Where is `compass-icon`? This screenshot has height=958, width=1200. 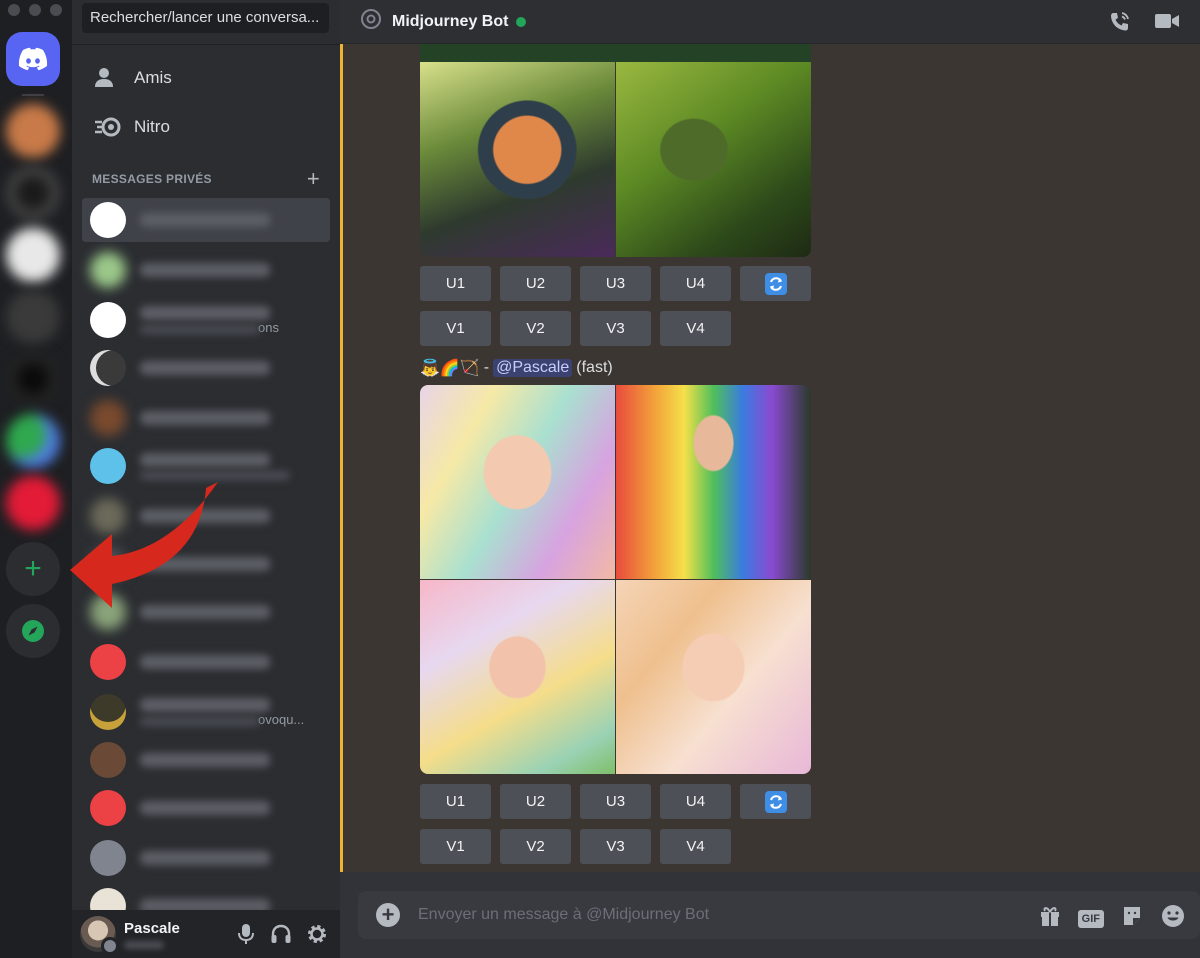
compass-icon is located at coordinates (33, 631).